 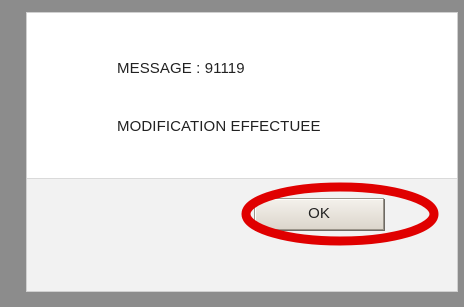 What do you see at coordinates (219, 126) in the screenshot?
I see `message-text: MODIFICATION EFFECTUEE` at bounding box center [219, 126].